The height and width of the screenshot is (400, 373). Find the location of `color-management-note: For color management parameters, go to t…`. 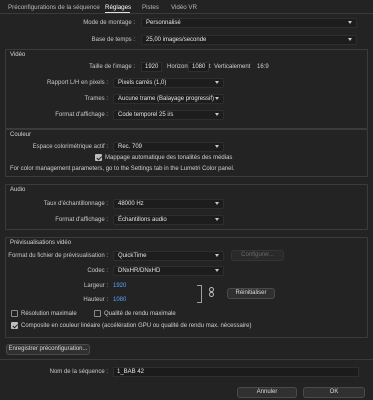

color-management-note: For color management parameters, go to t… is located at coordinates (122, 169).